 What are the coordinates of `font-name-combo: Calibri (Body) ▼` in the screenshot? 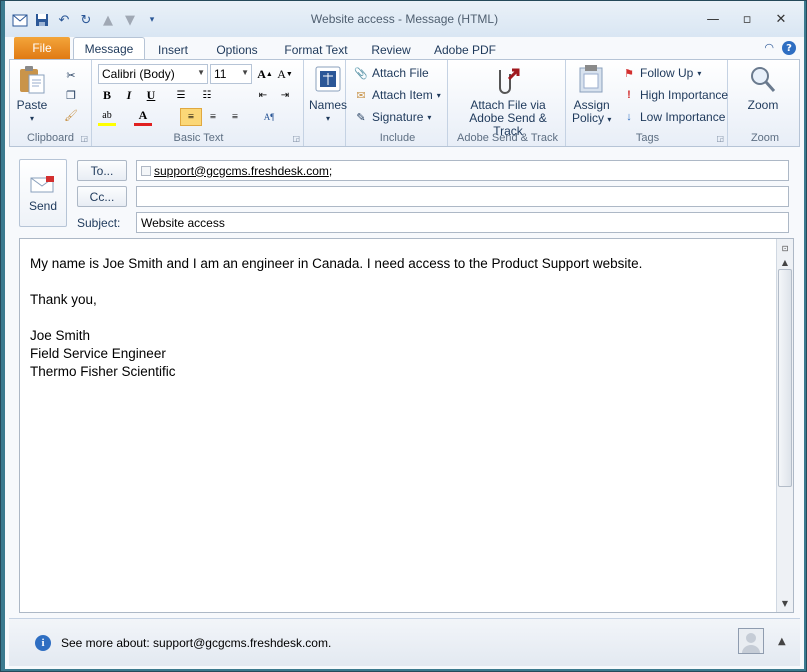 It's located at (153, 74).